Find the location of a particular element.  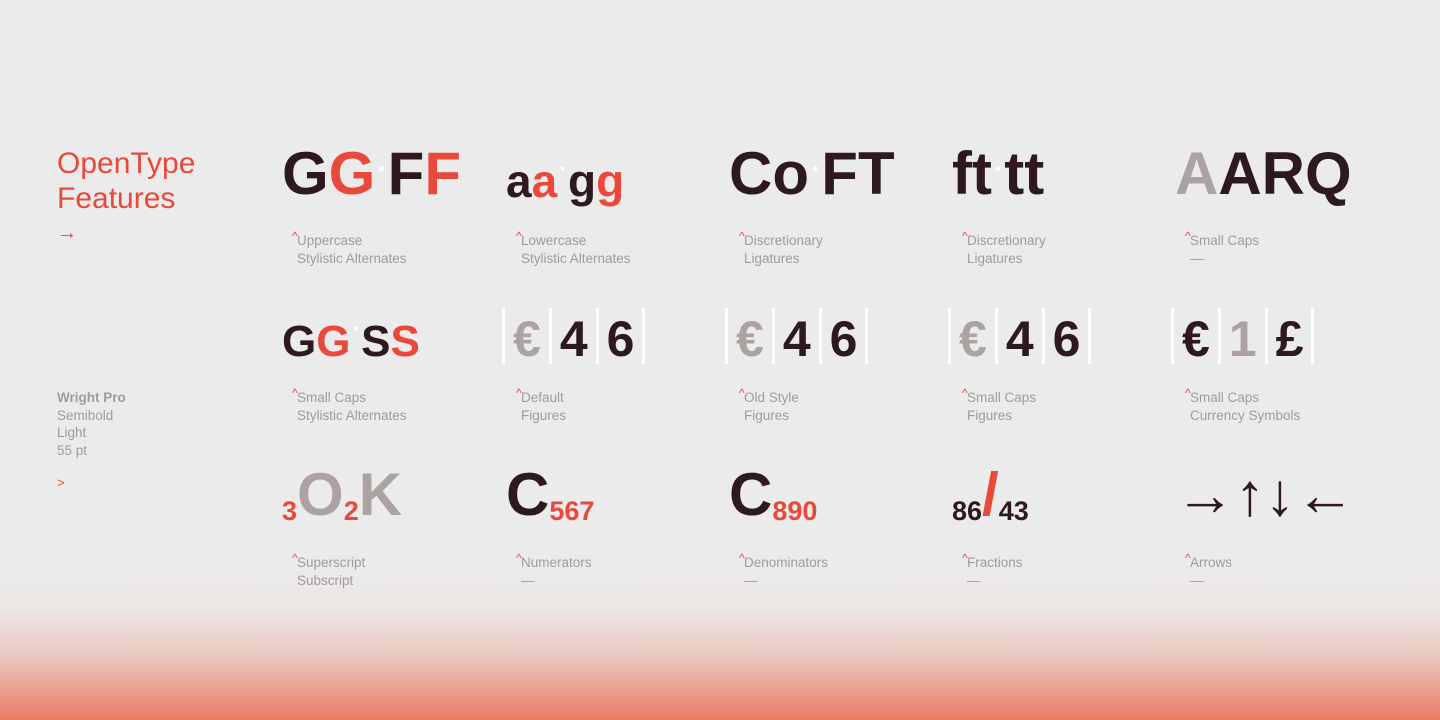

title-line-1: OpenType is located at coordinates (126, 163).